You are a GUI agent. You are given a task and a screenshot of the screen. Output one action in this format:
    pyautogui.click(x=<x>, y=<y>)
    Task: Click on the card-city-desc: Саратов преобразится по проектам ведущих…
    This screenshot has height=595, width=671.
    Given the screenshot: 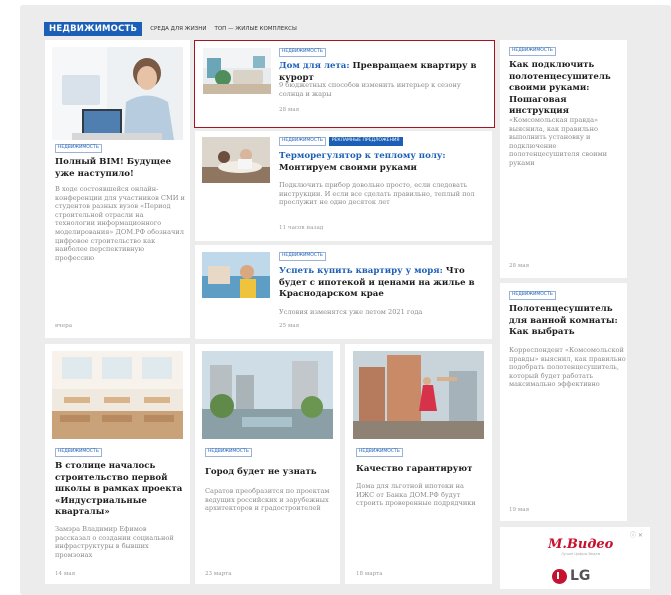 What is the action you would take?
    pyautogui.click(x=267, y=500)
    